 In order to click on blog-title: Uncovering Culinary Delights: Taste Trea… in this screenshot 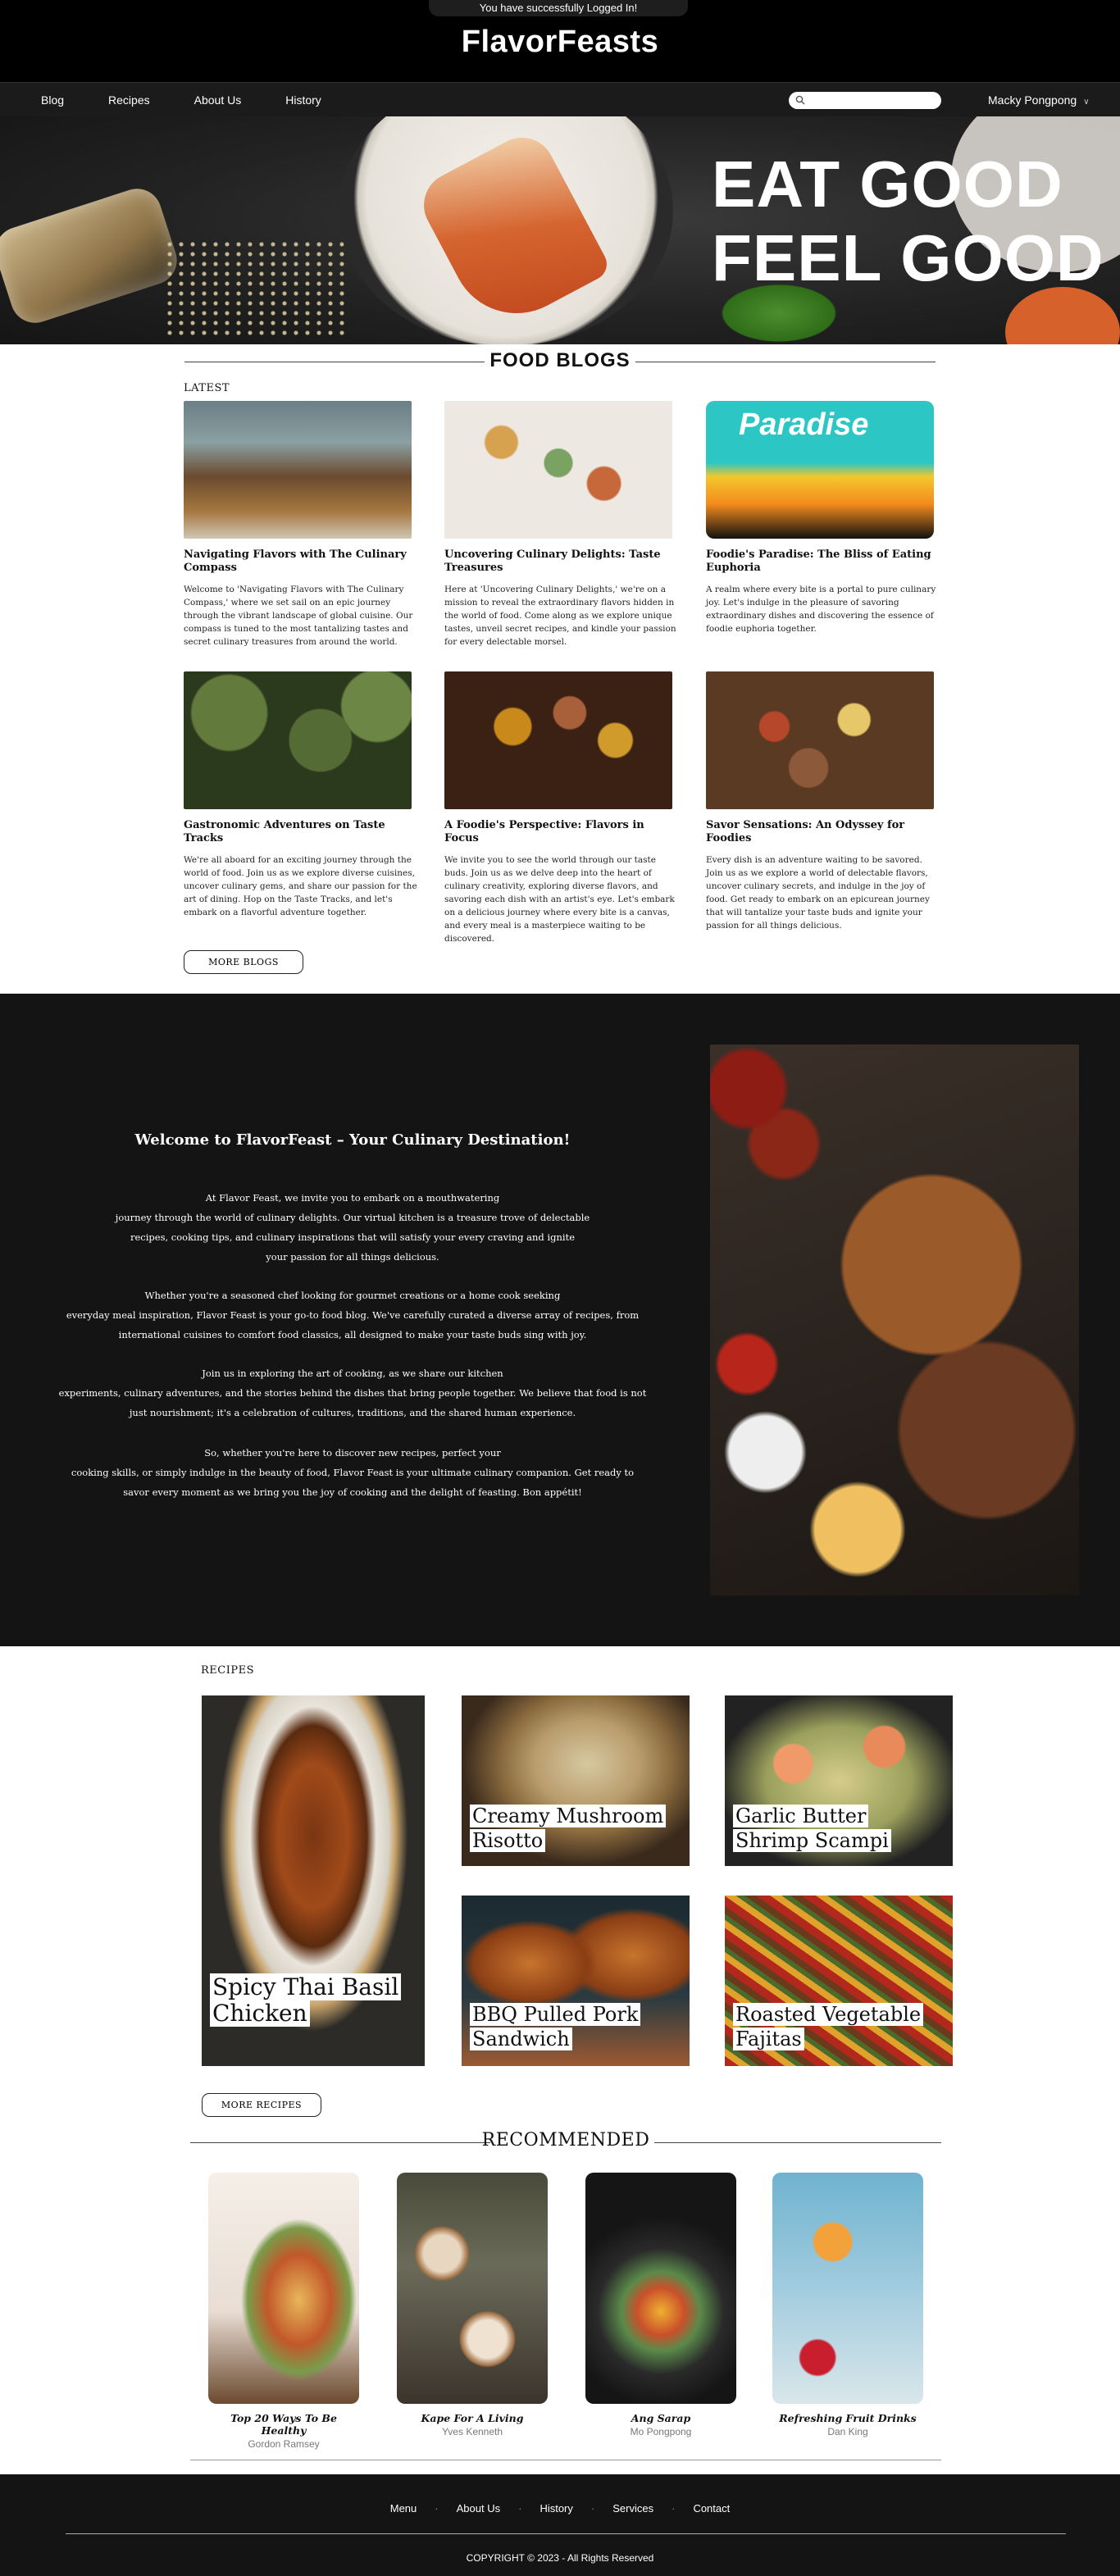, I will do `click(561, 561)`.